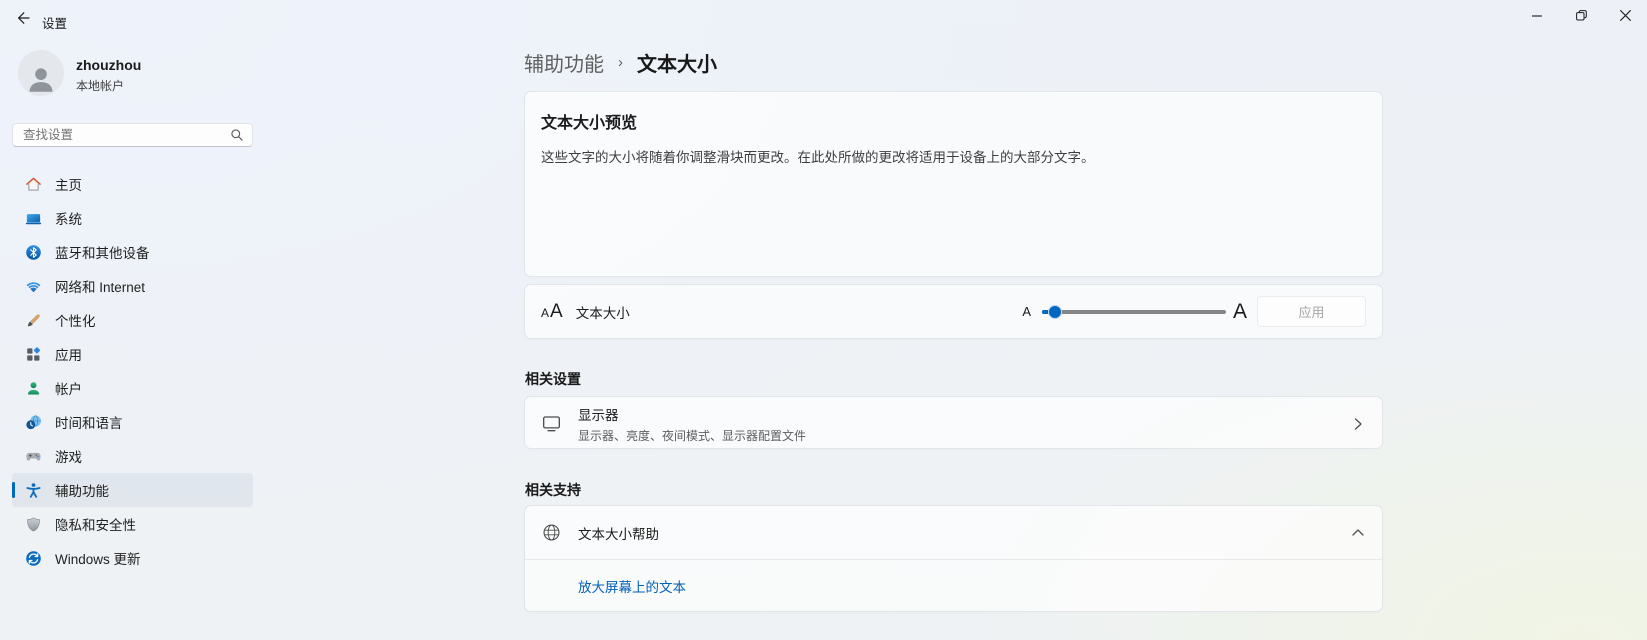 This screenshot has height=640, width=1647. Describe the element at coordinates (953, 532) in the screenshot. I see `text-size-help-row: 文本大小帮助` at that location.